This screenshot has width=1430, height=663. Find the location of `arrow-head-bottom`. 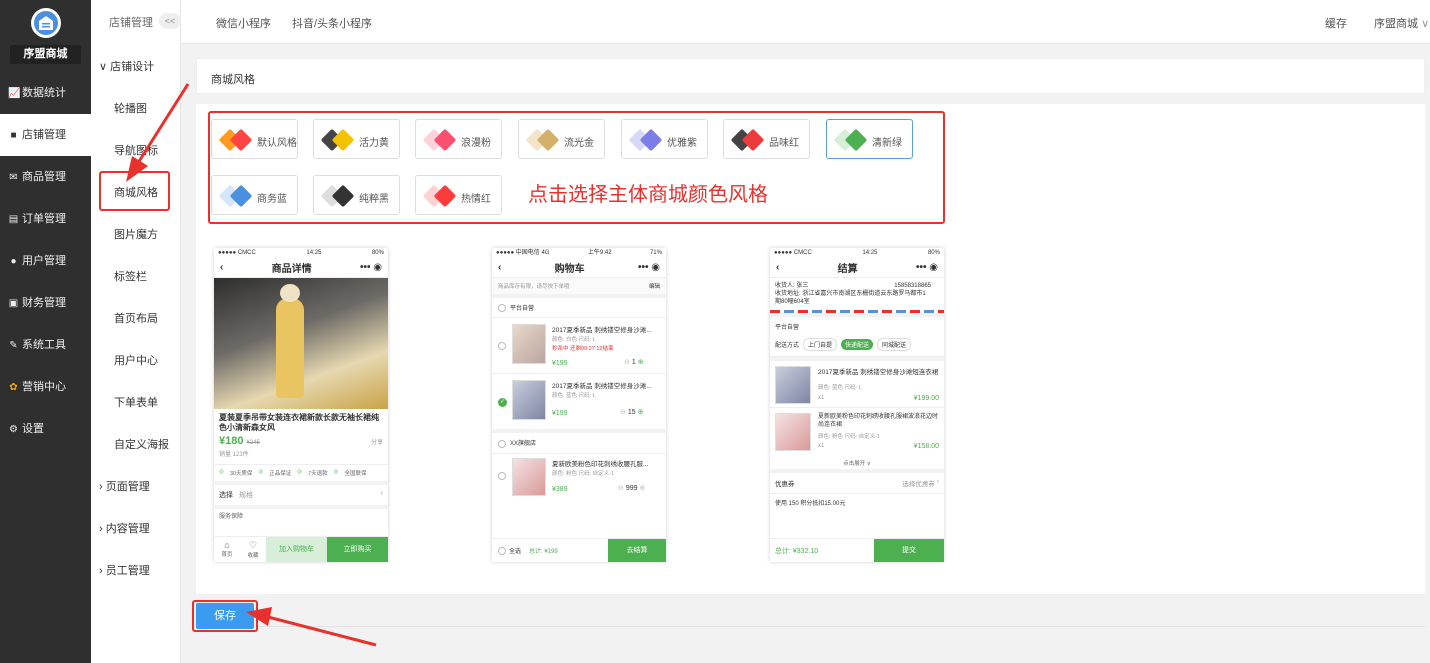

arrow-head-bottom is located at coordinates (259, 616).